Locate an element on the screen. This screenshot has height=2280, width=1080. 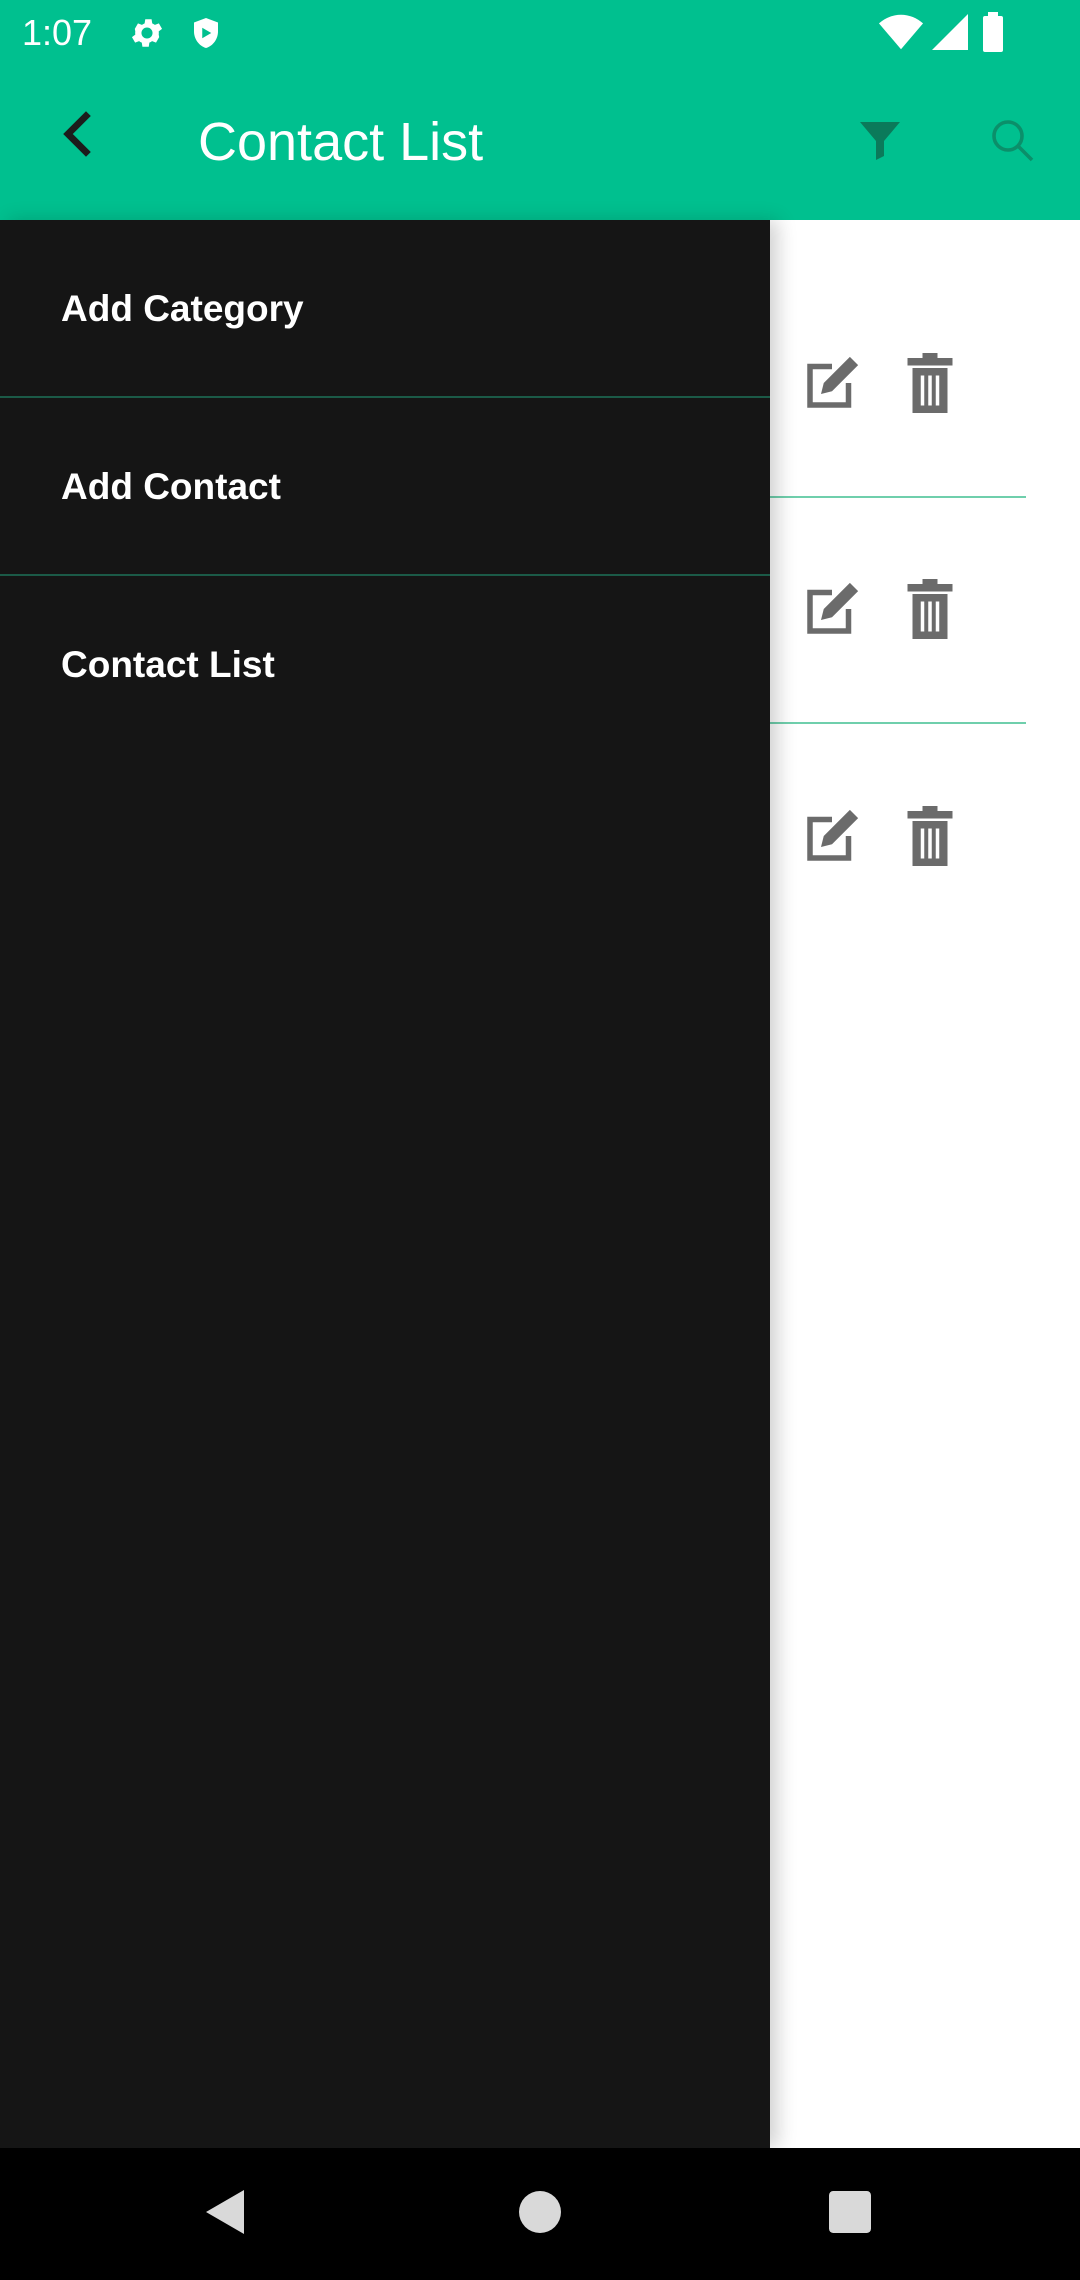
search-button is located at coordinates (1012, 142).